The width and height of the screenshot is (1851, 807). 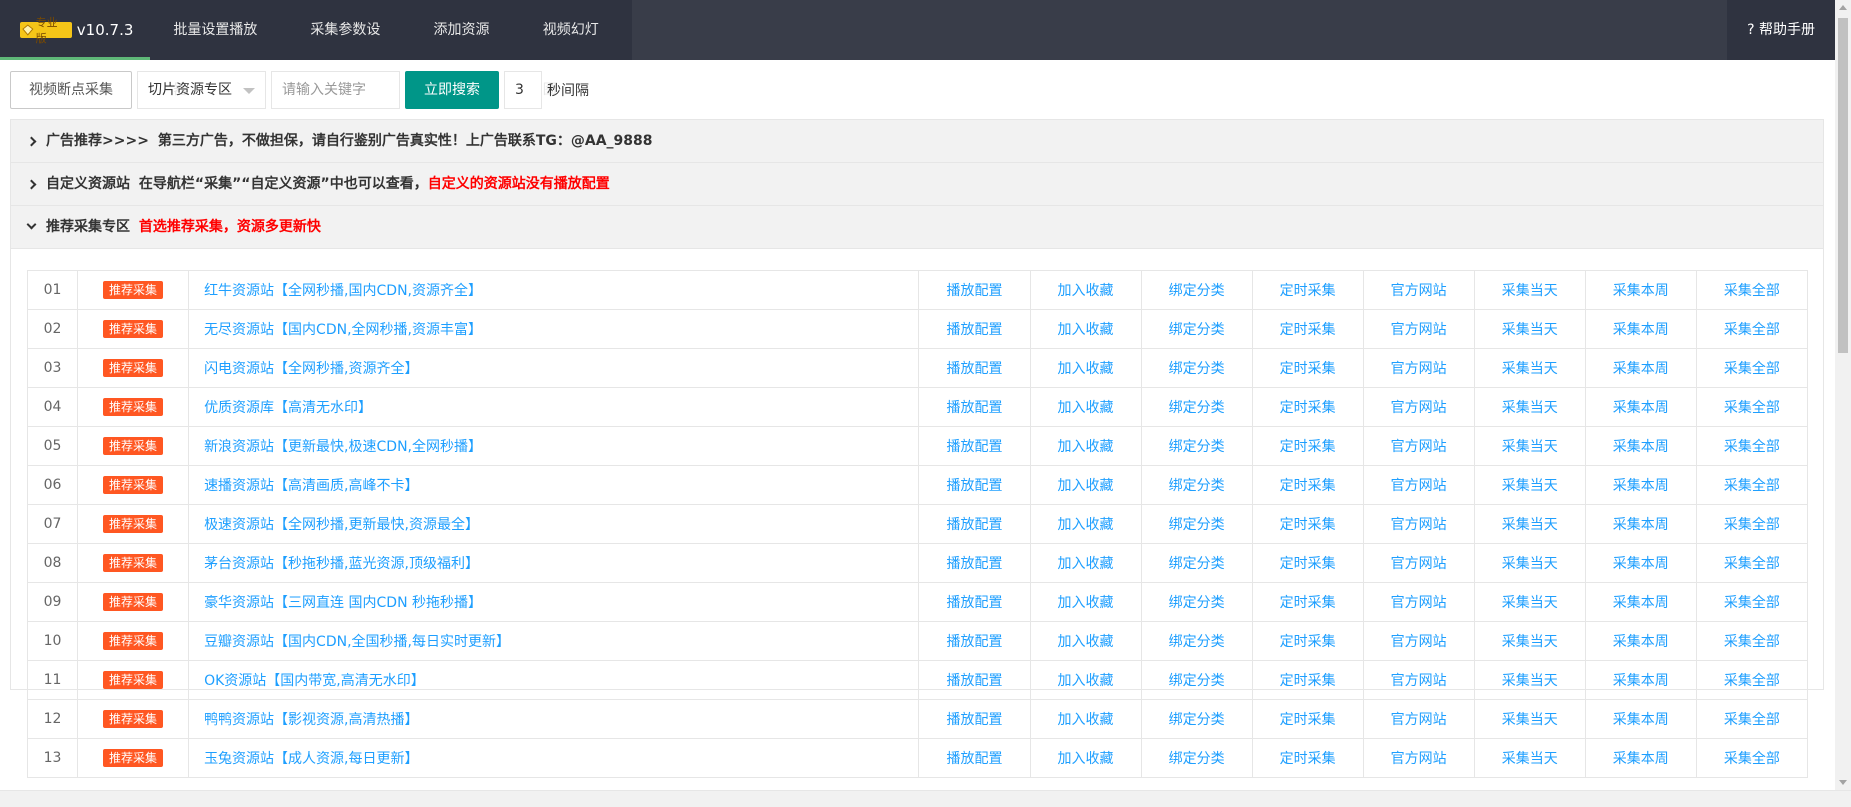 I want to click on source-name-link: 无尽资源站【国内CDN,全网秒播,资源丰富】, so click(x=554, y=329).